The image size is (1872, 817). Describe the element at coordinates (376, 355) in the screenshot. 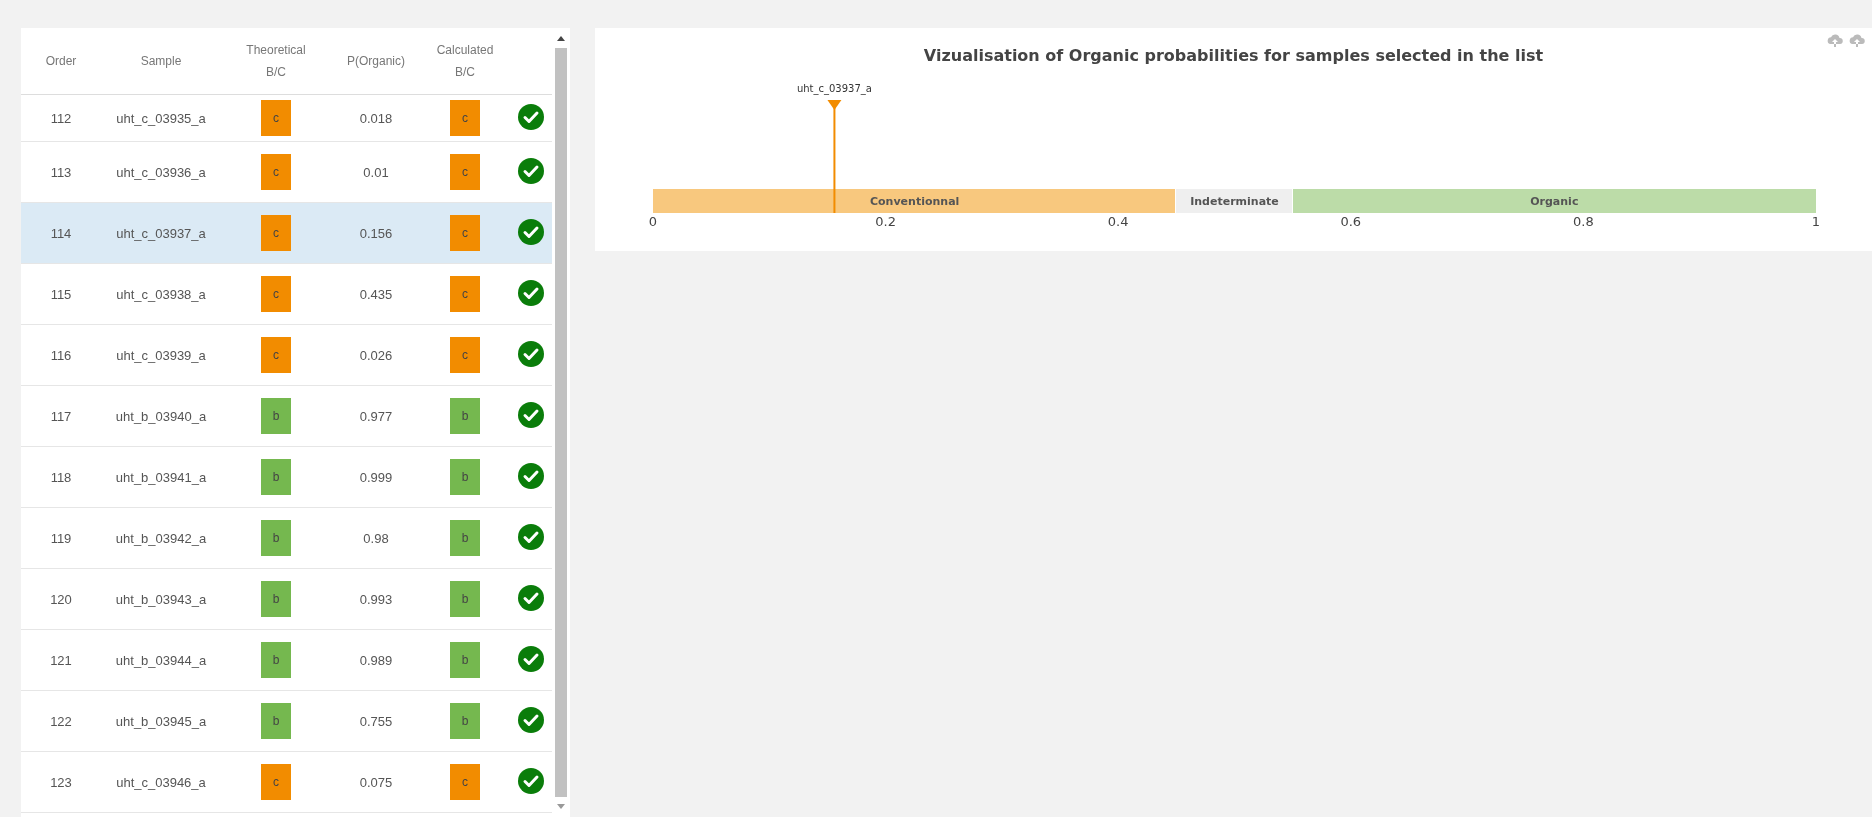

I see `table-cell: 0.026` at that location.